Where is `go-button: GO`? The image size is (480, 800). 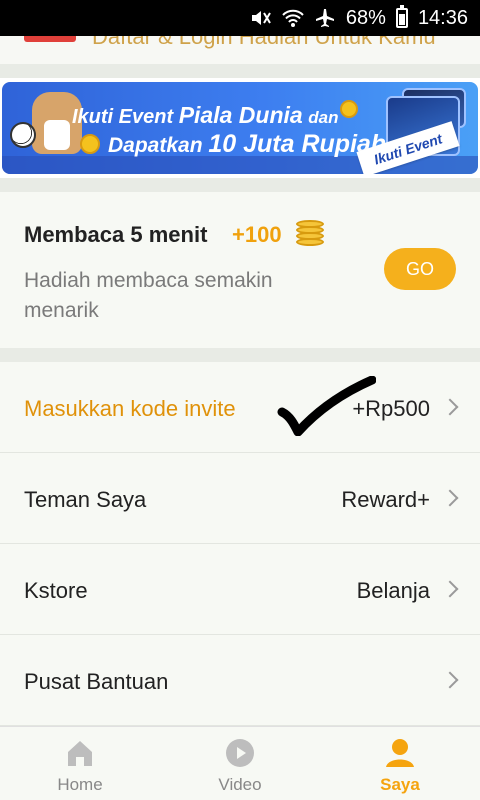 go-button: GO is located at coordinates (420, 269).